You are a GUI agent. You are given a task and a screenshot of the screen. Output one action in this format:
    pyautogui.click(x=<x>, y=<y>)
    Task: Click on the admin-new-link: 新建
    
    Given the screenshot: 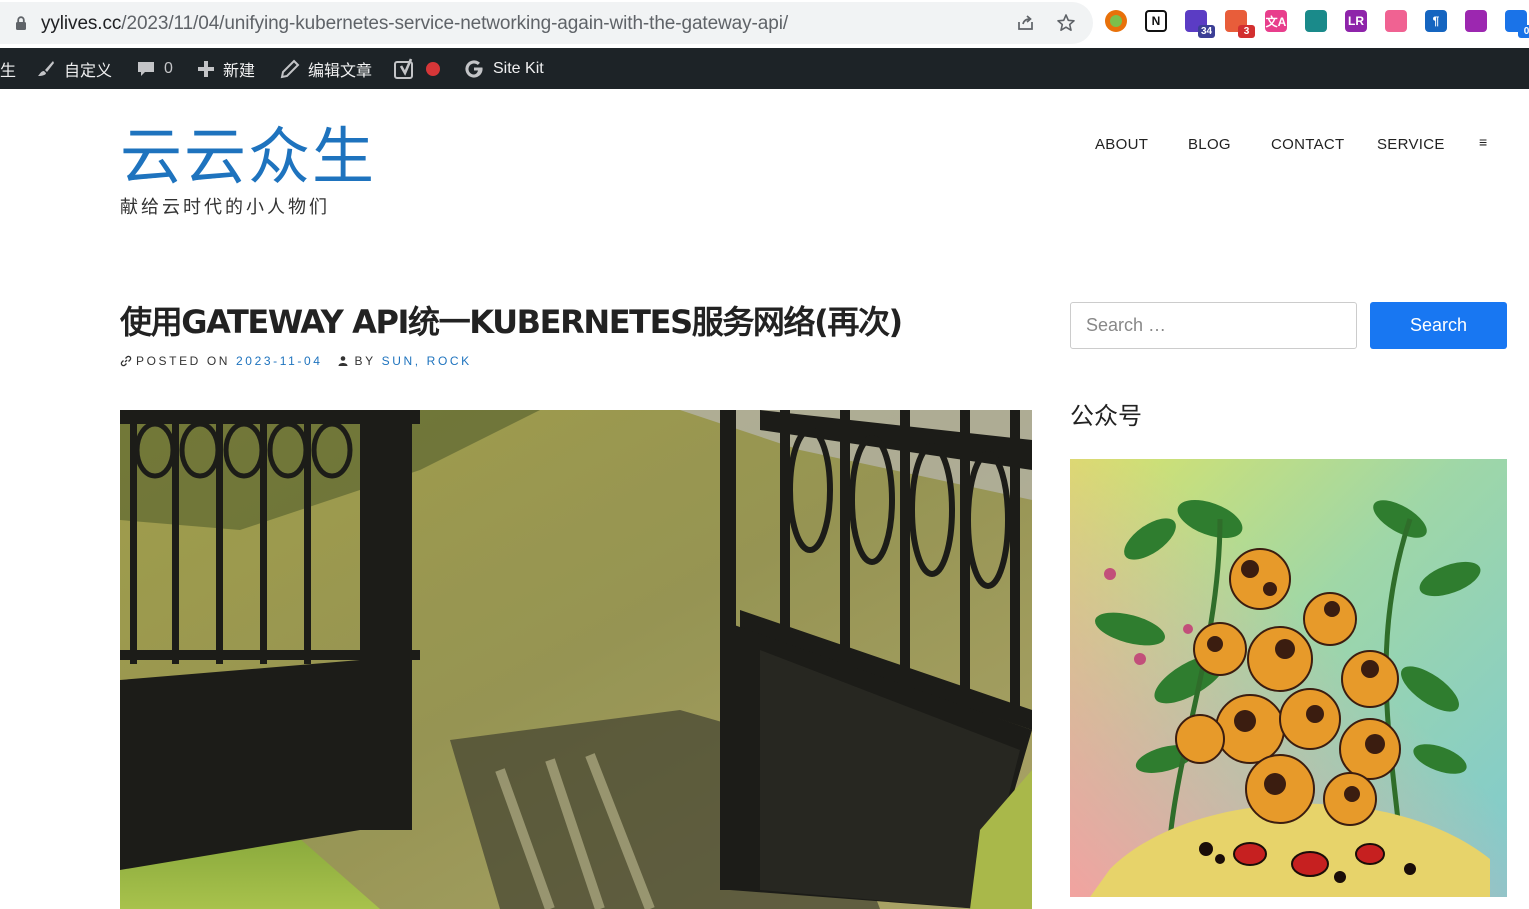 What is the action you would take?
    pyautogui.click(x=226, y=68)
    